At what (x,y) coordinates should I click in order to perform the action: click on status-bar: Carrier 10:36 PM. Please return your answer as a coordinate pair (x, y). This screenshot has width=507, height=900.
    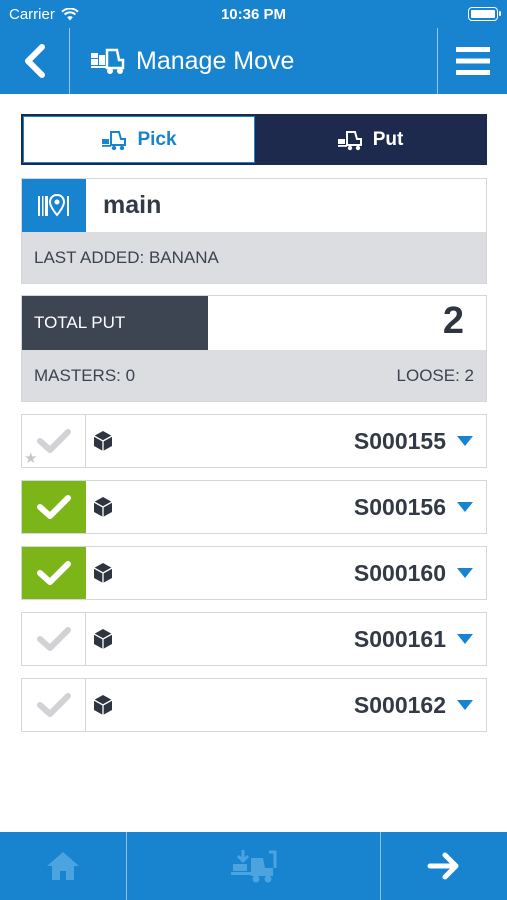
    Looking at the image, I should click on (253, 14).